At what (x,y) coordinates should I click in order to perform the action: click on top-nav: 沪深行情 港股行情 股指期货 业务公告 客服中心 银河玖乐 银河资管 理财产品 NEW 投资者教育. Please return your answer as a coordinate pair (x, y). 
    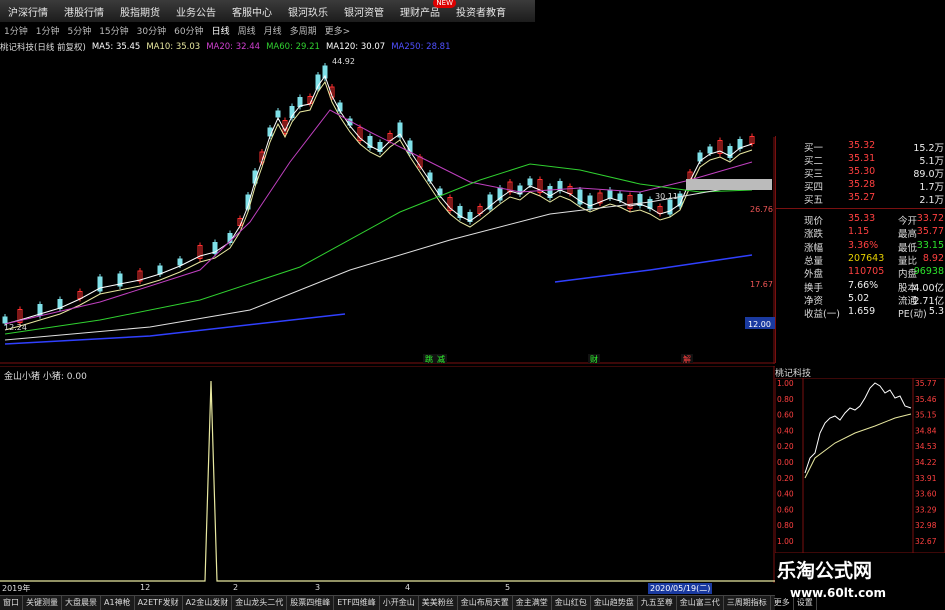
    Looking at the image, I should click on (267, 11).